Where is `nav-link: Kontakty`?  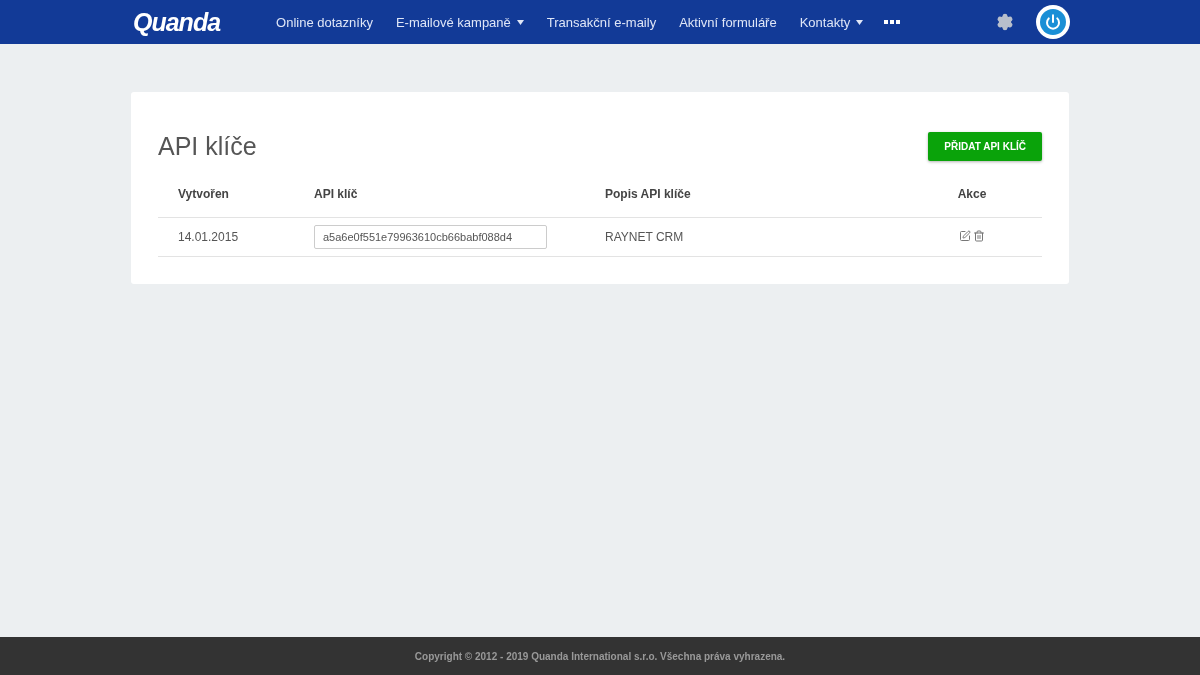 nav-link: Kontakty is located at coordinates (831, 22).